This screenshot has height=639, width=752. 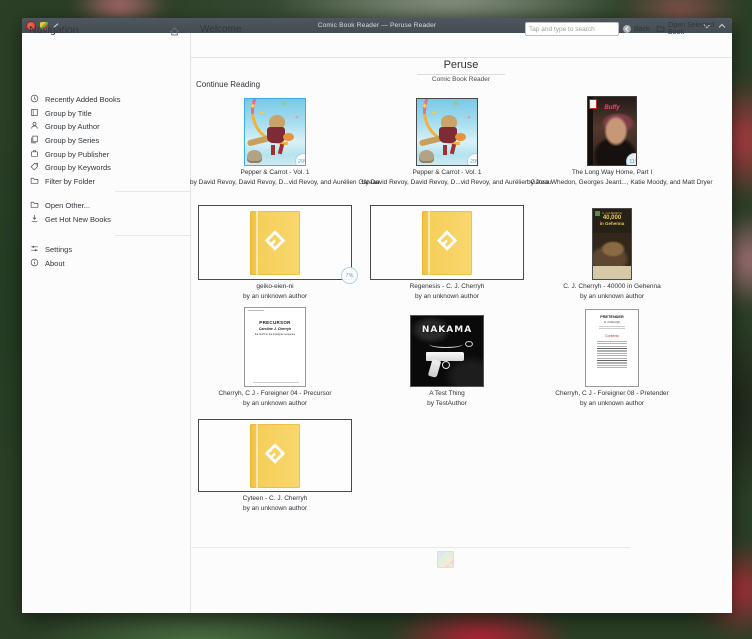 I want to click on sidebar-item-label: About, so click(x=55, y=263).